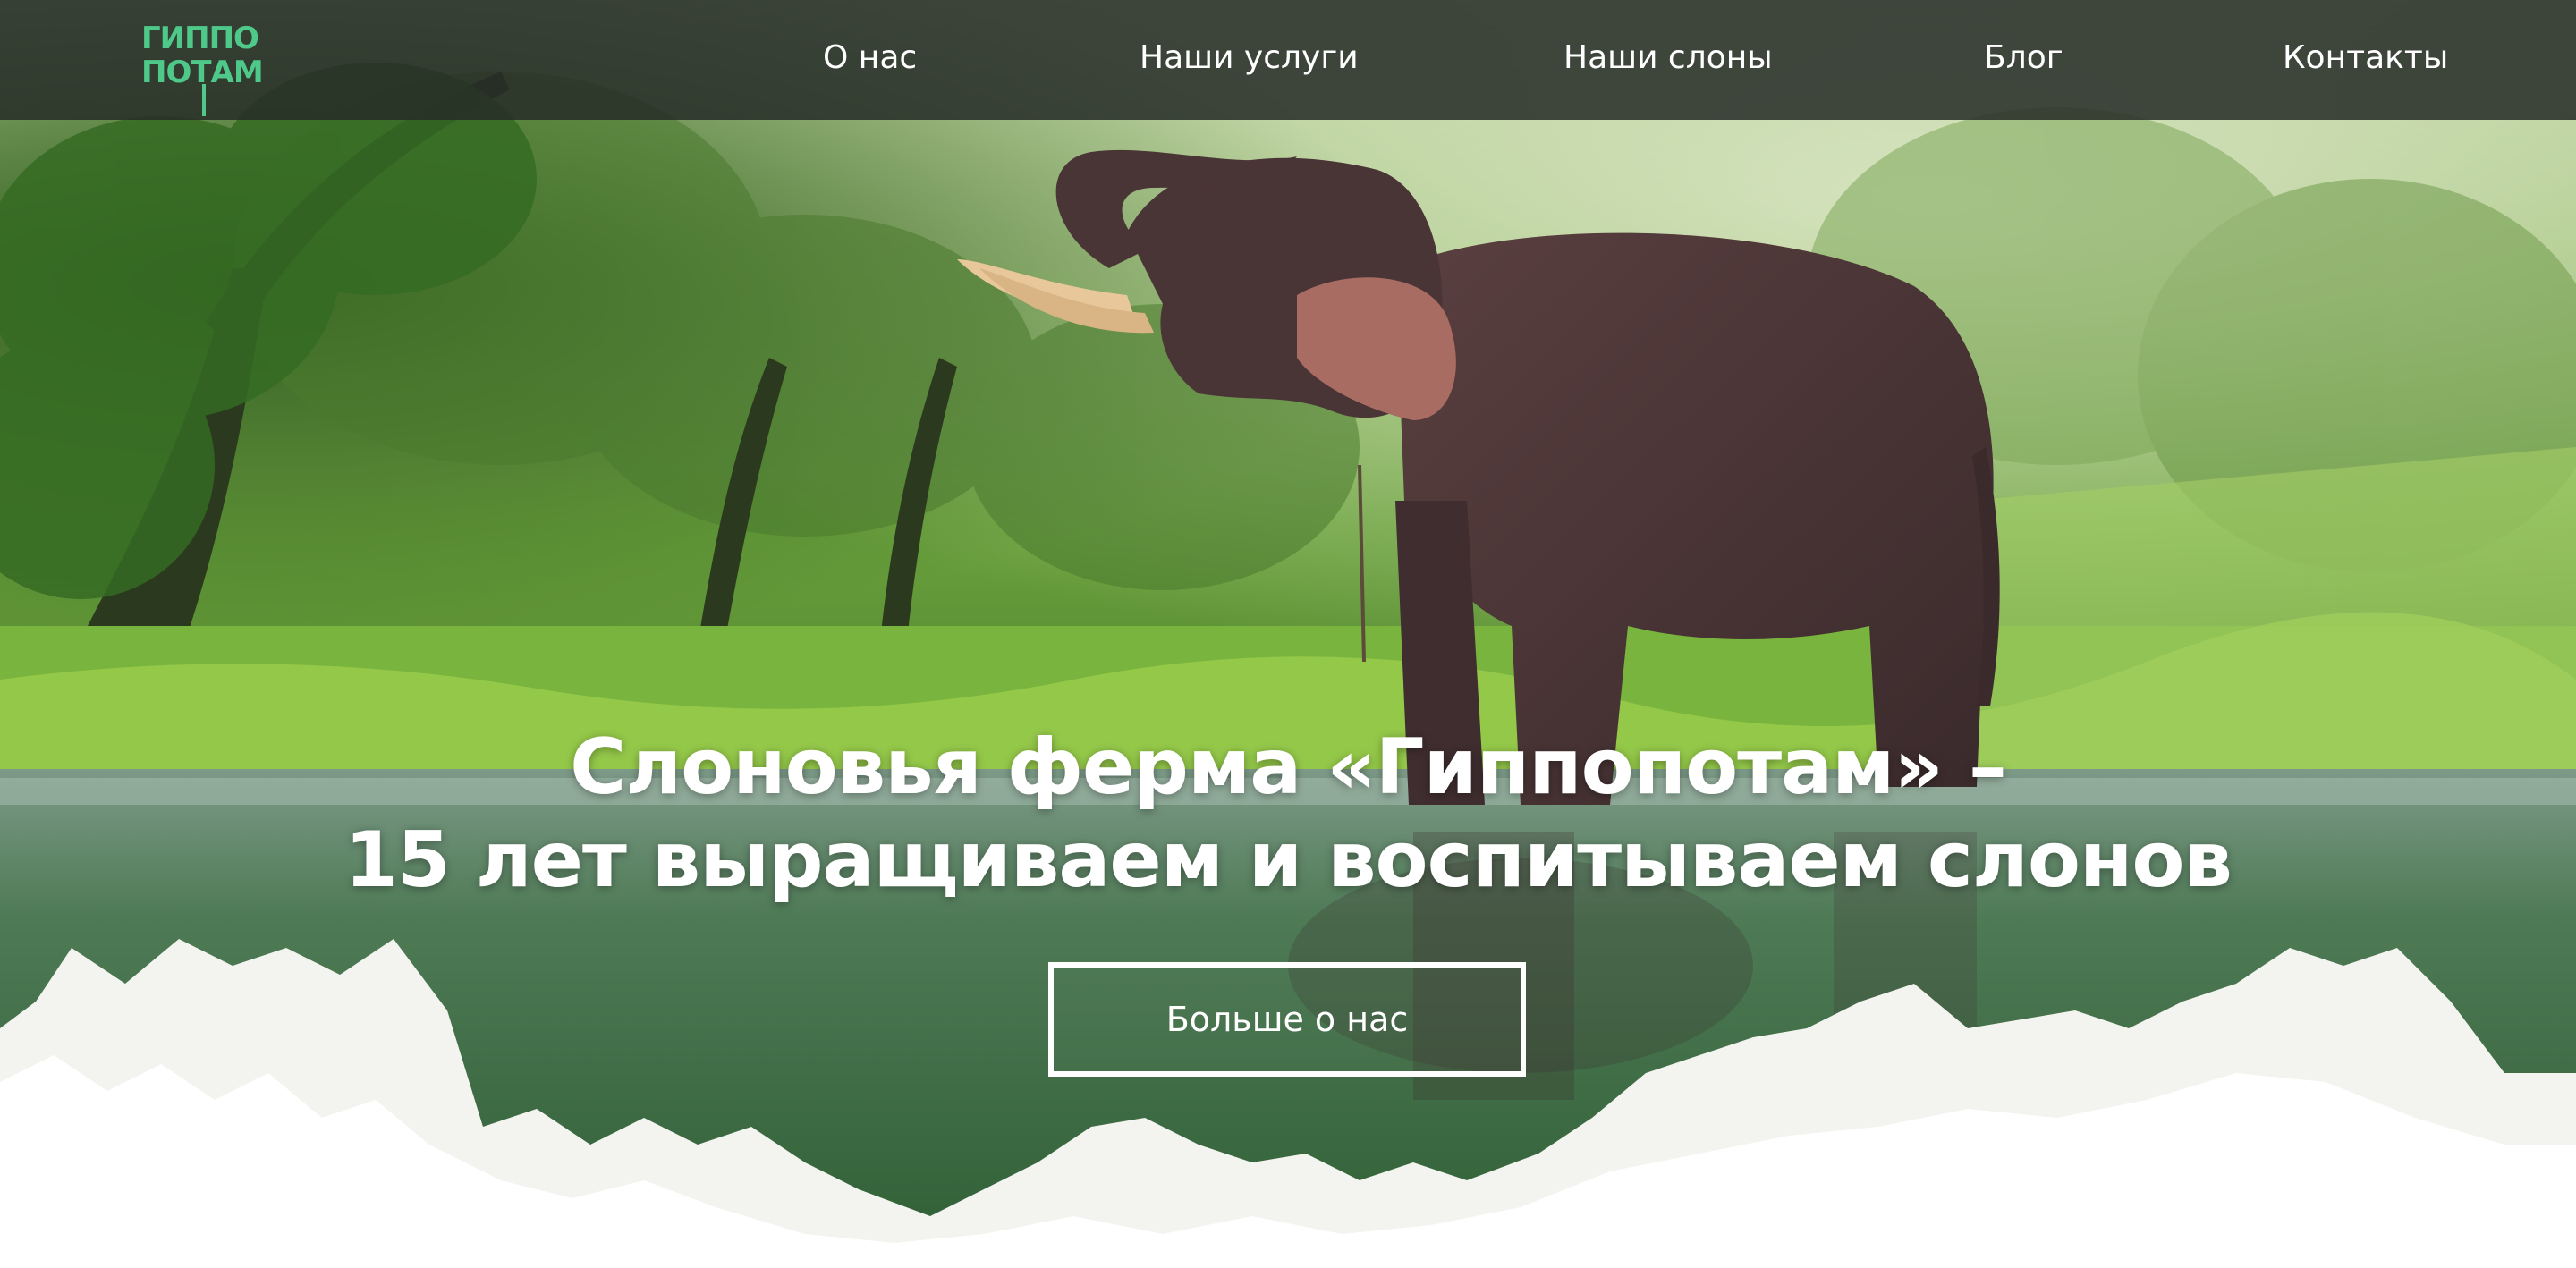  Describe the element at coordinates (870, 58) in the screenshot. I see `nav-item-about: О нас` at that location.